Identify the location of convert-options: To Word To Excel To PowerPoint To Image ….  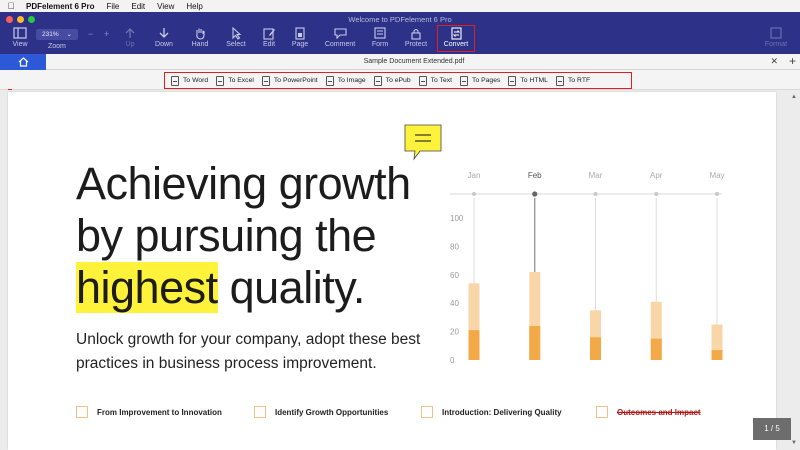
(398, 80).